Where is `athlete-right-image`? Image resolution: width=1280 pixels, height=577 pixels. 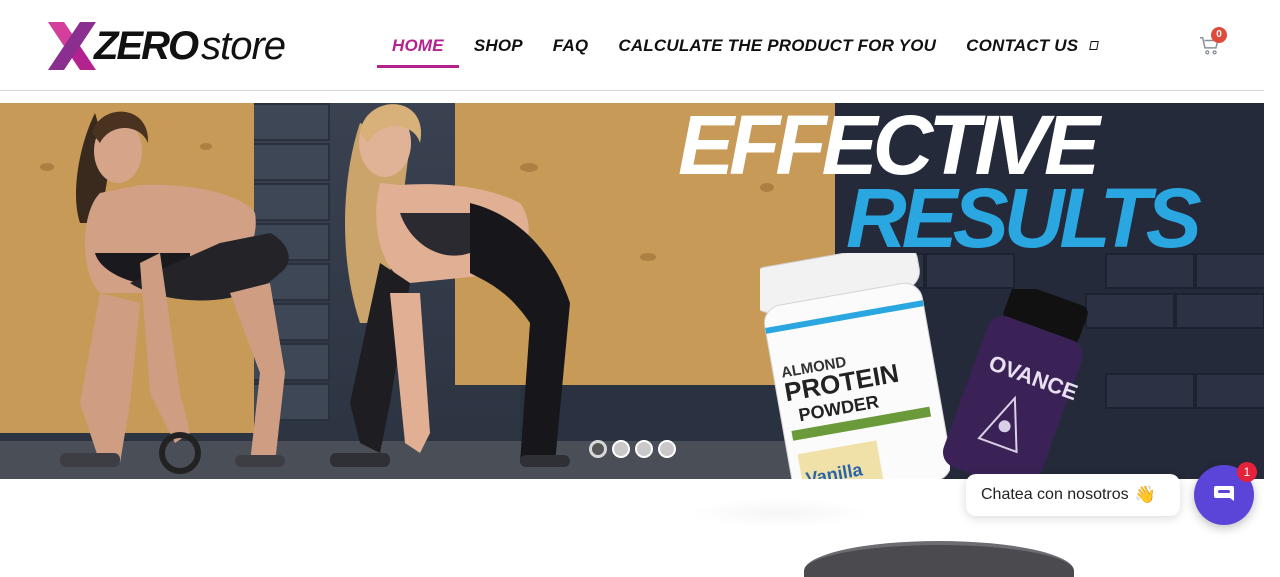
athlete-right-image is located at coordinates (450, 285).